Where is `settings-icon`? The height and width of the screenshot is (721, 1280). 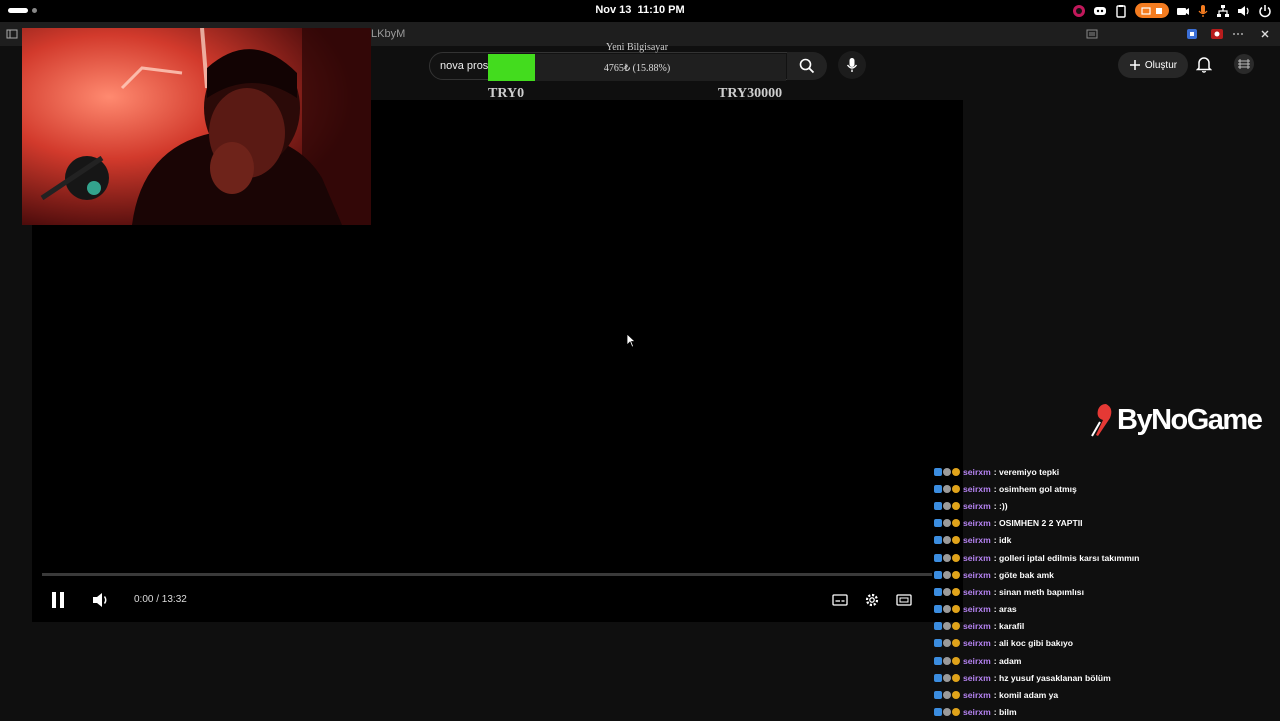 settings-icon is located at coordinates (872, 600).